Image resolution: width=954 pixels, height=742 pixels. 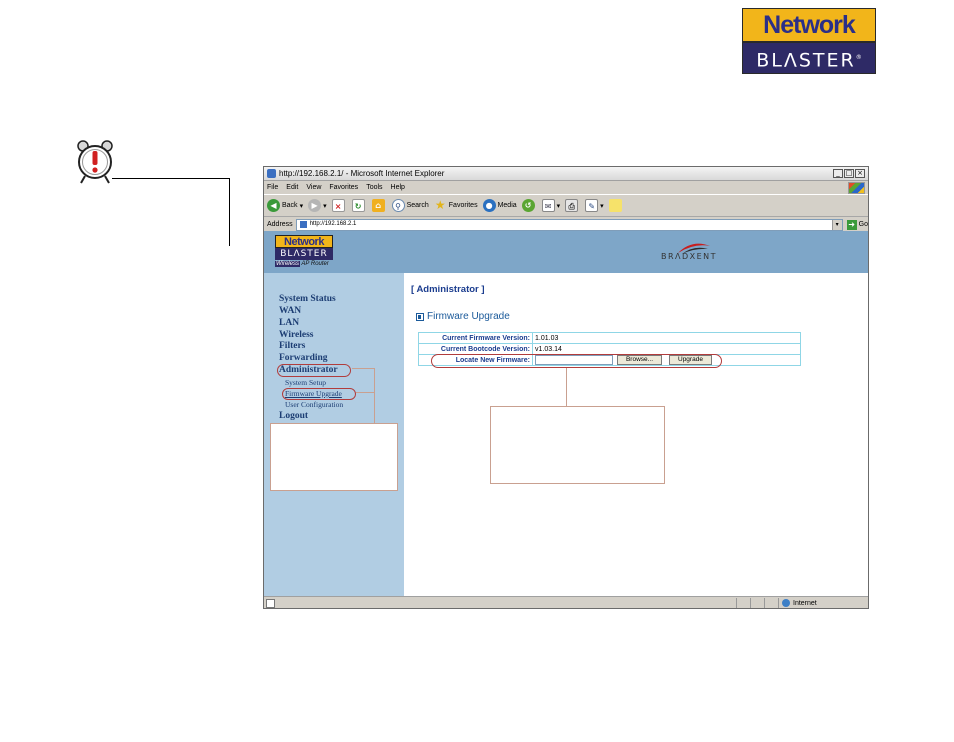 I want to click on menu-help: Help, so click(x=398, y=187).